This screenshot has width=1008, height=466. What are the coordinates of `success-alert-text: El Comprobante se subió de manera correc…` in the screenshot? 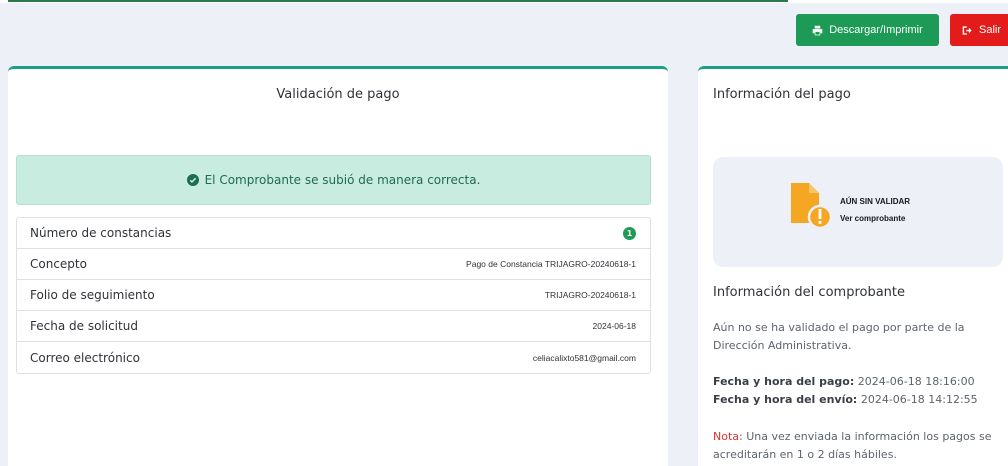 It's located at (342, 180).